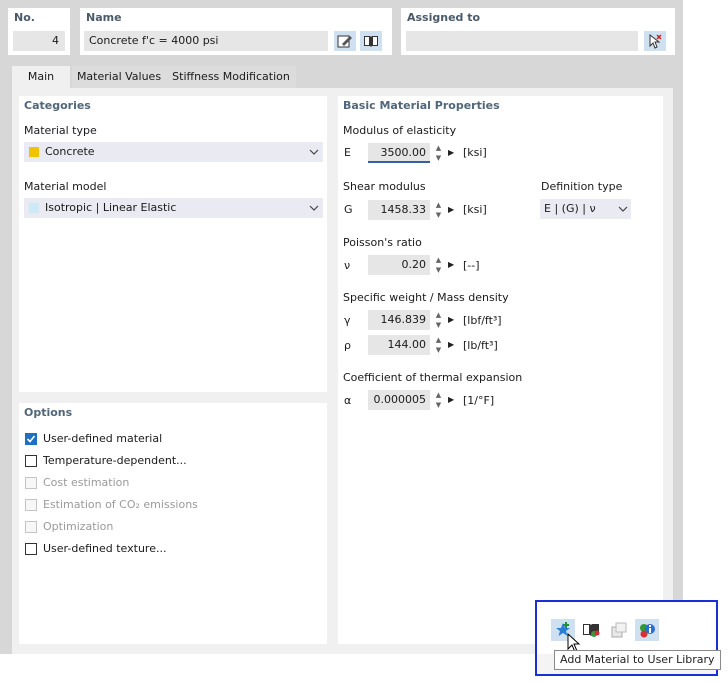 Image resolution: width=727 pixels, height=684 pixels. I want to click on shear-label: Shear modulus, so click(384, 186).